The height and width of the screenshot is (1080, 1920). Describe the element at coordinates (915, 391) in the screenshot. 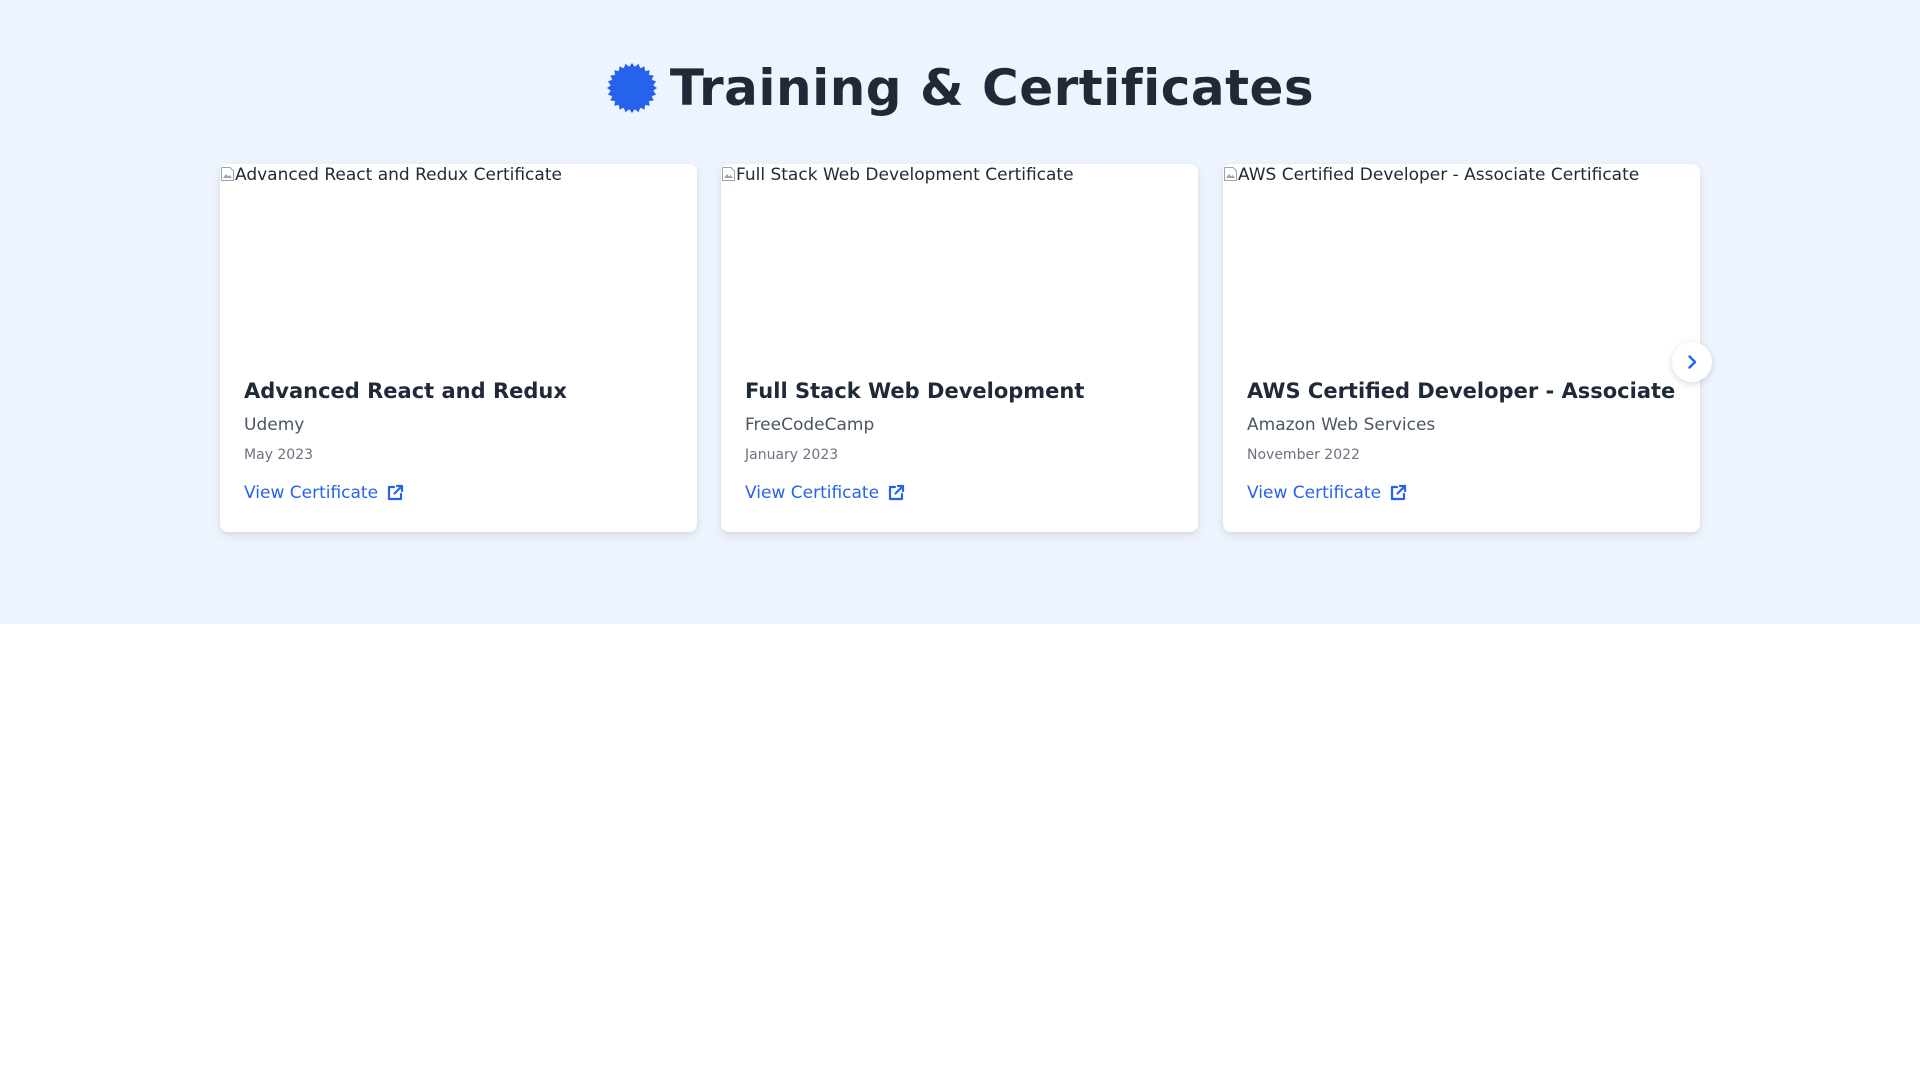

I see `certificate-title: Full Stack Web Development` at that location.